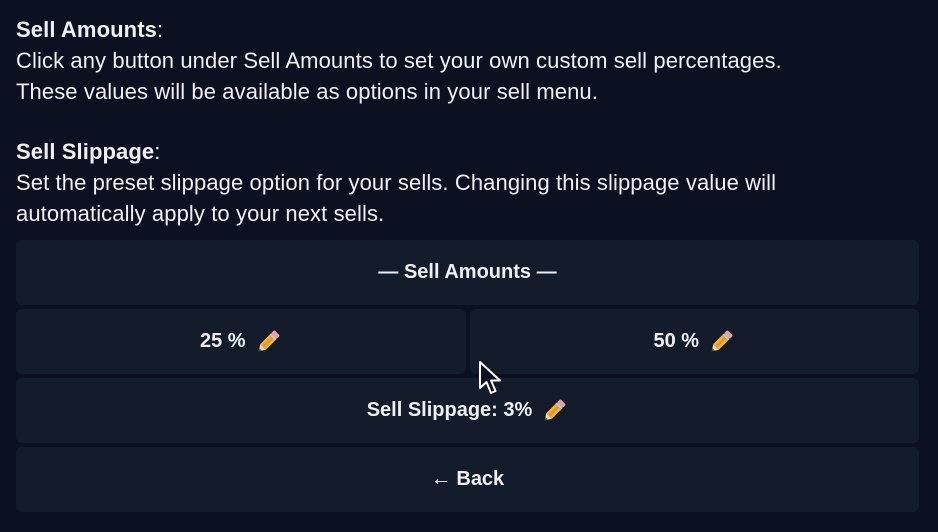 Image resolution: width=938 pixels, height=532 pixels. Describe the element at coordinates (200, 213) in the screenshot. I see `sell-slippage-line-2: automatically apply to your next sells.` at that location.